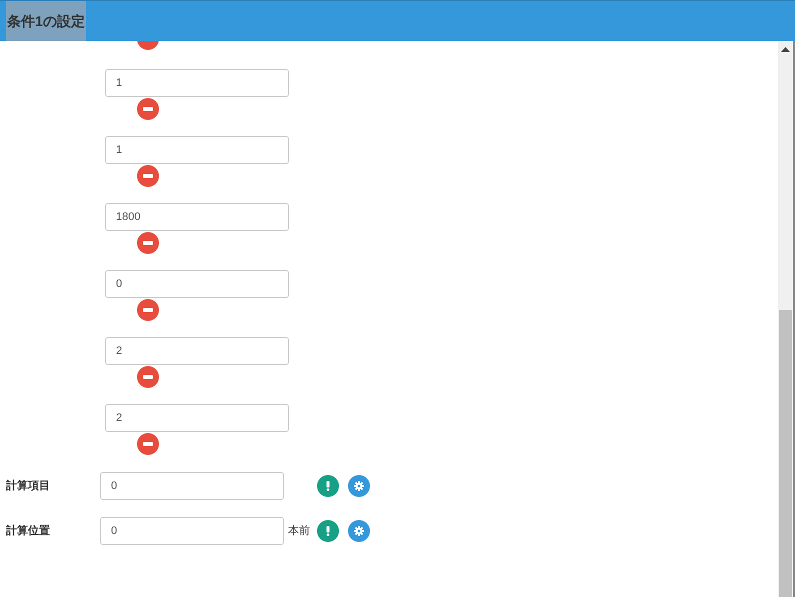  I want to click on unit-label: 本前, so click(299, 531).